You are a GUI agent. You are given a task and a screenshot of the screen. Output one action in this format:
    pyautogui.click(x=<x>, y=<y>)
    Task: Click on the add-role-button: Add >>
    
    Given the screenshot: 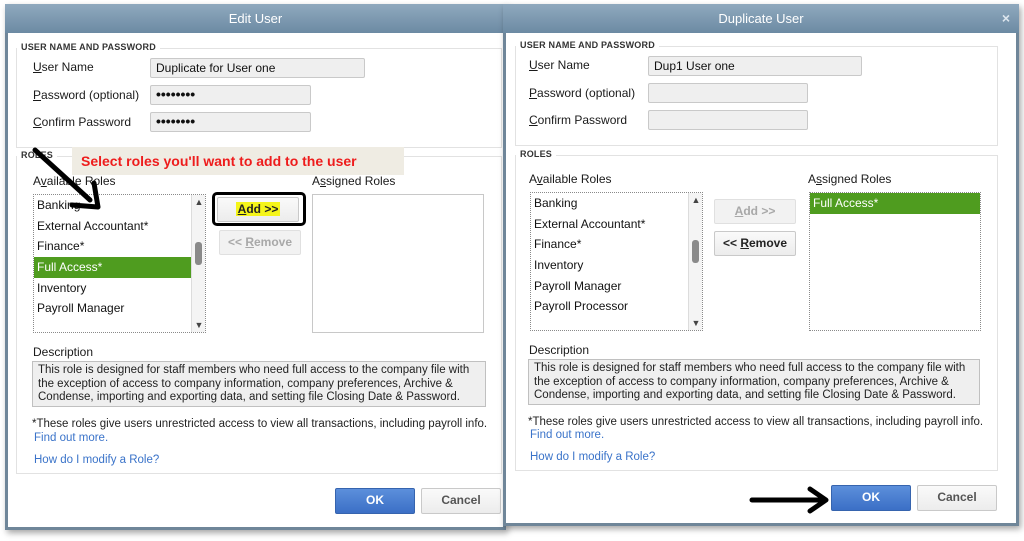 What is the action you would take?
    pyautogui.click(x=755, y=211)
    